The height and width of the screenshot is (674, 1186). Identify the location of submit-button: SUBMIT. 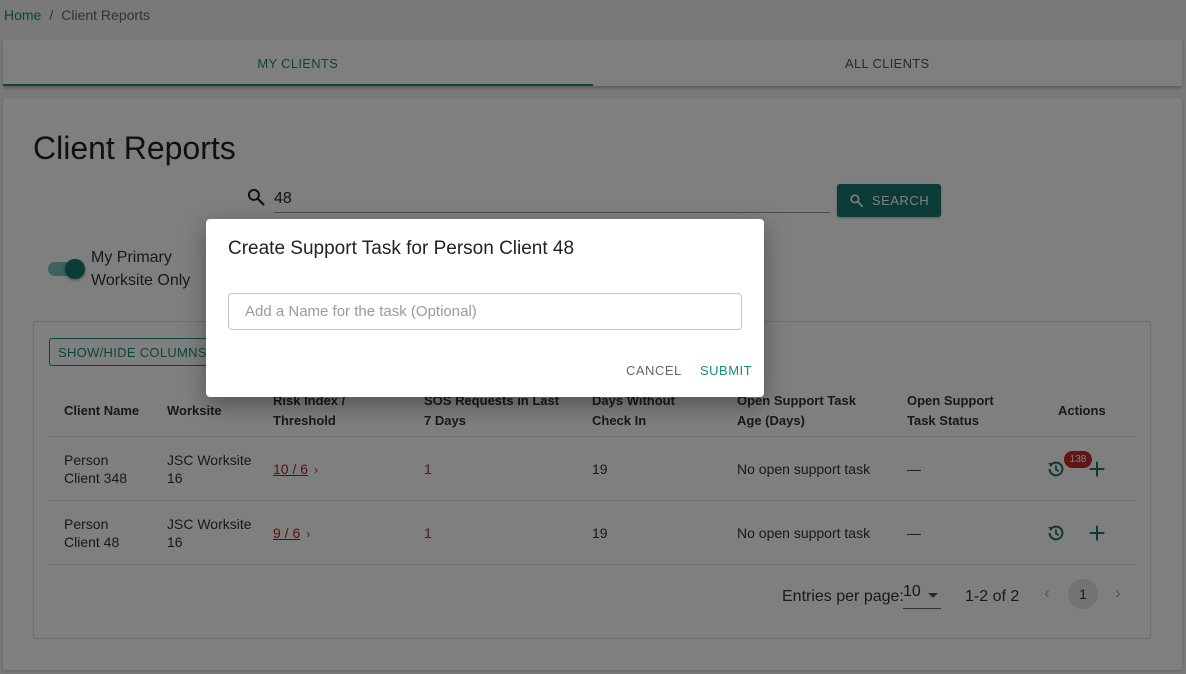
(726, 370).